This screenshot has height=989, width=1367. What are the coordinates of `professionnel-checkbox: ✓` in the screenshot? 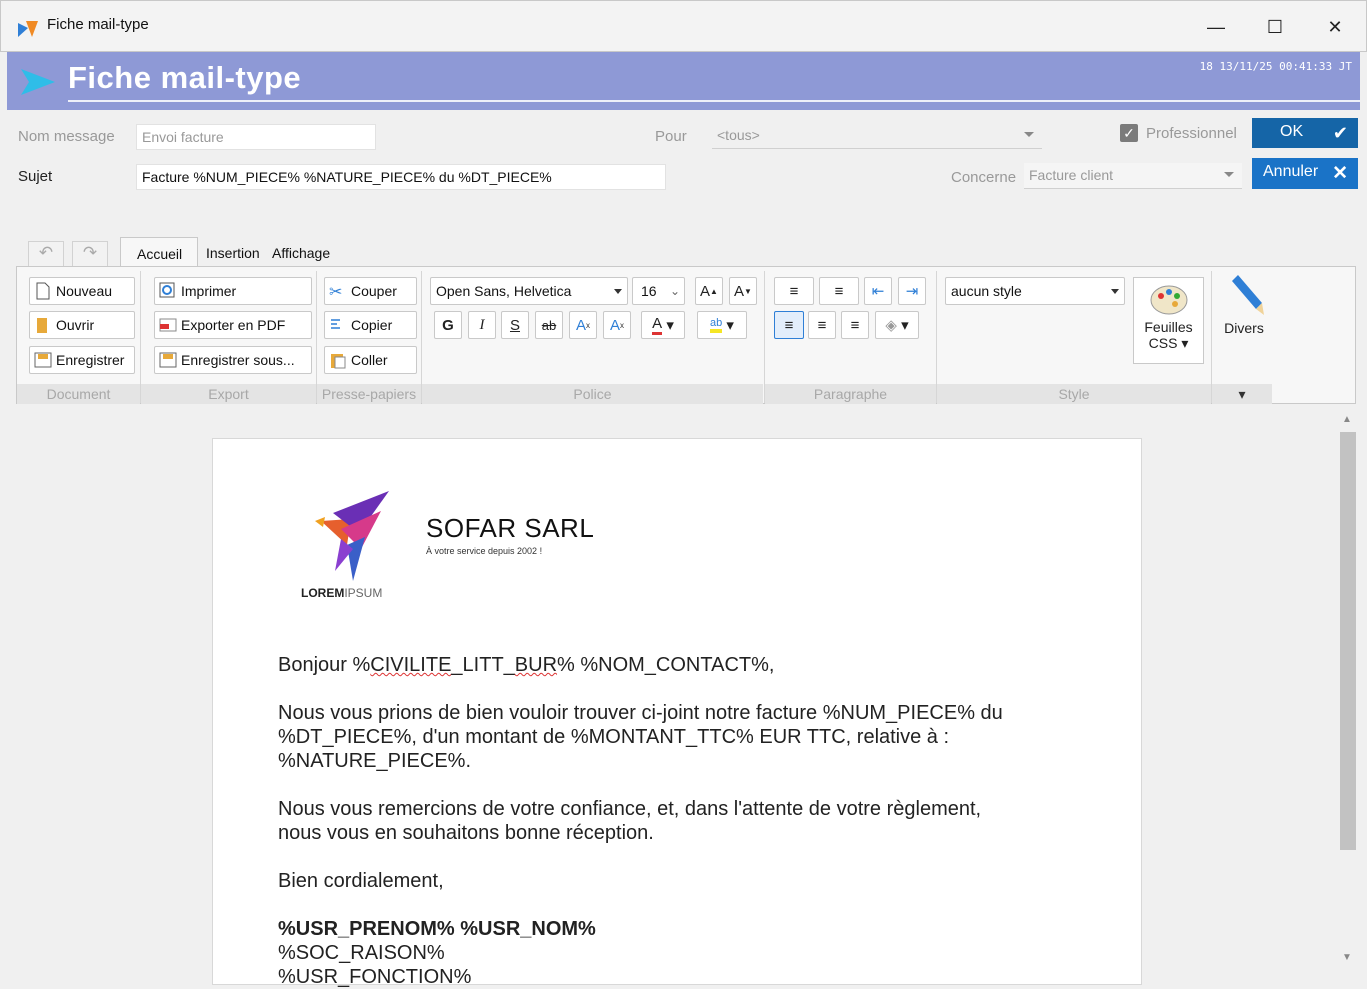 It's located at (1129, 133).